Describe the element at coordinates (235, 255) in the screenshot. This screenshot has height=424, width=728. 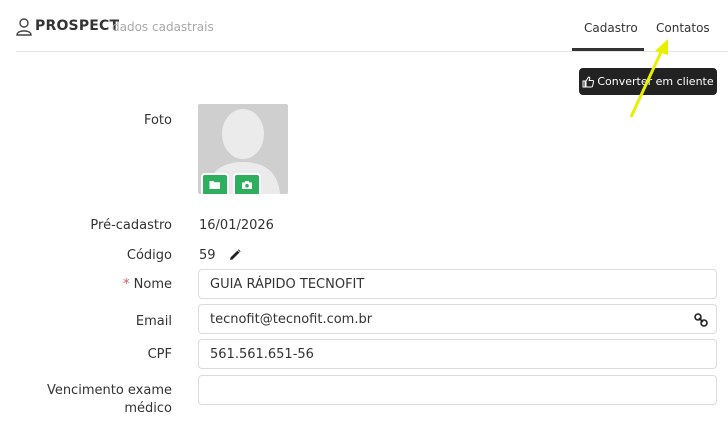
I see `pencil-icon` at that location.